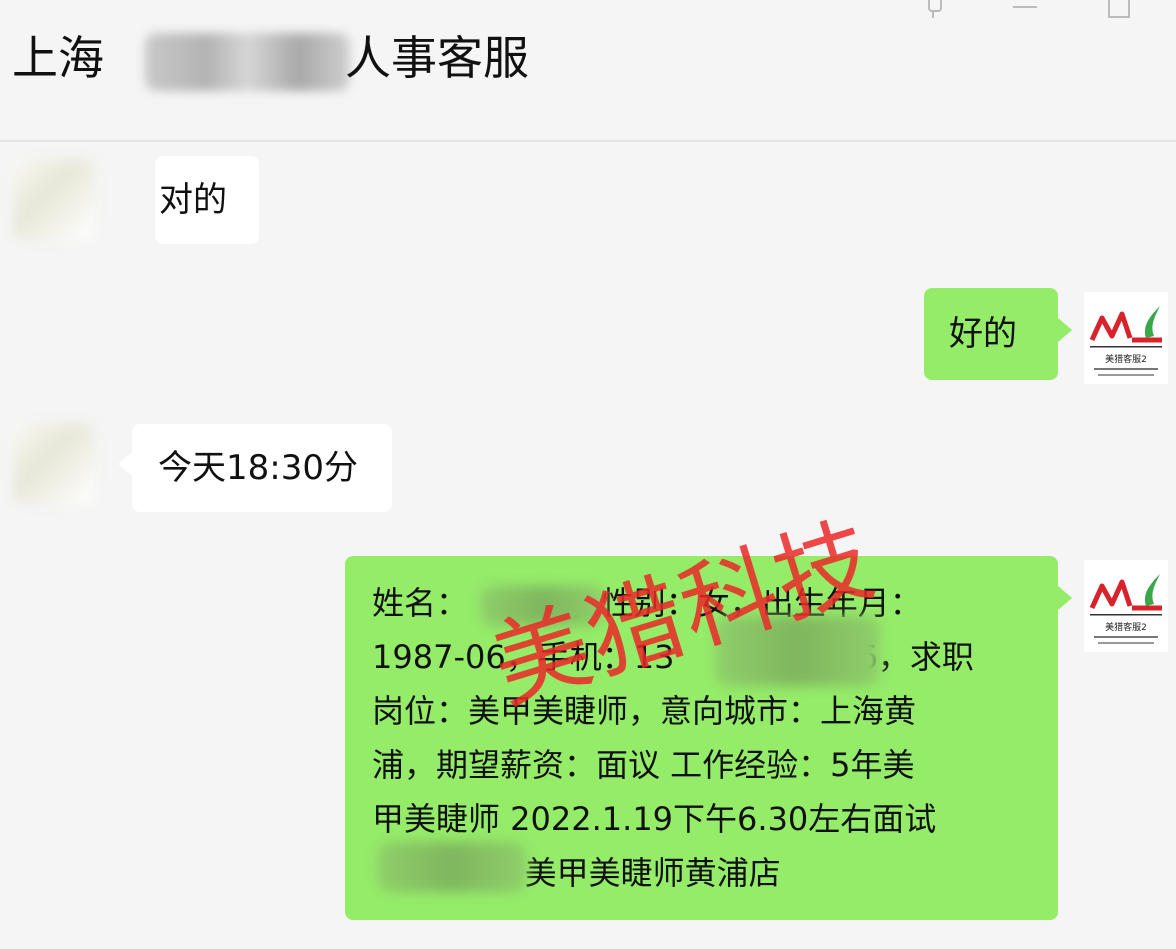 The width and height of the screenshot is (1176, 949). Describe the element at coordinates (437, 58) in the screenshot. I see `chat-title-suffix: 人事客服` at that location.